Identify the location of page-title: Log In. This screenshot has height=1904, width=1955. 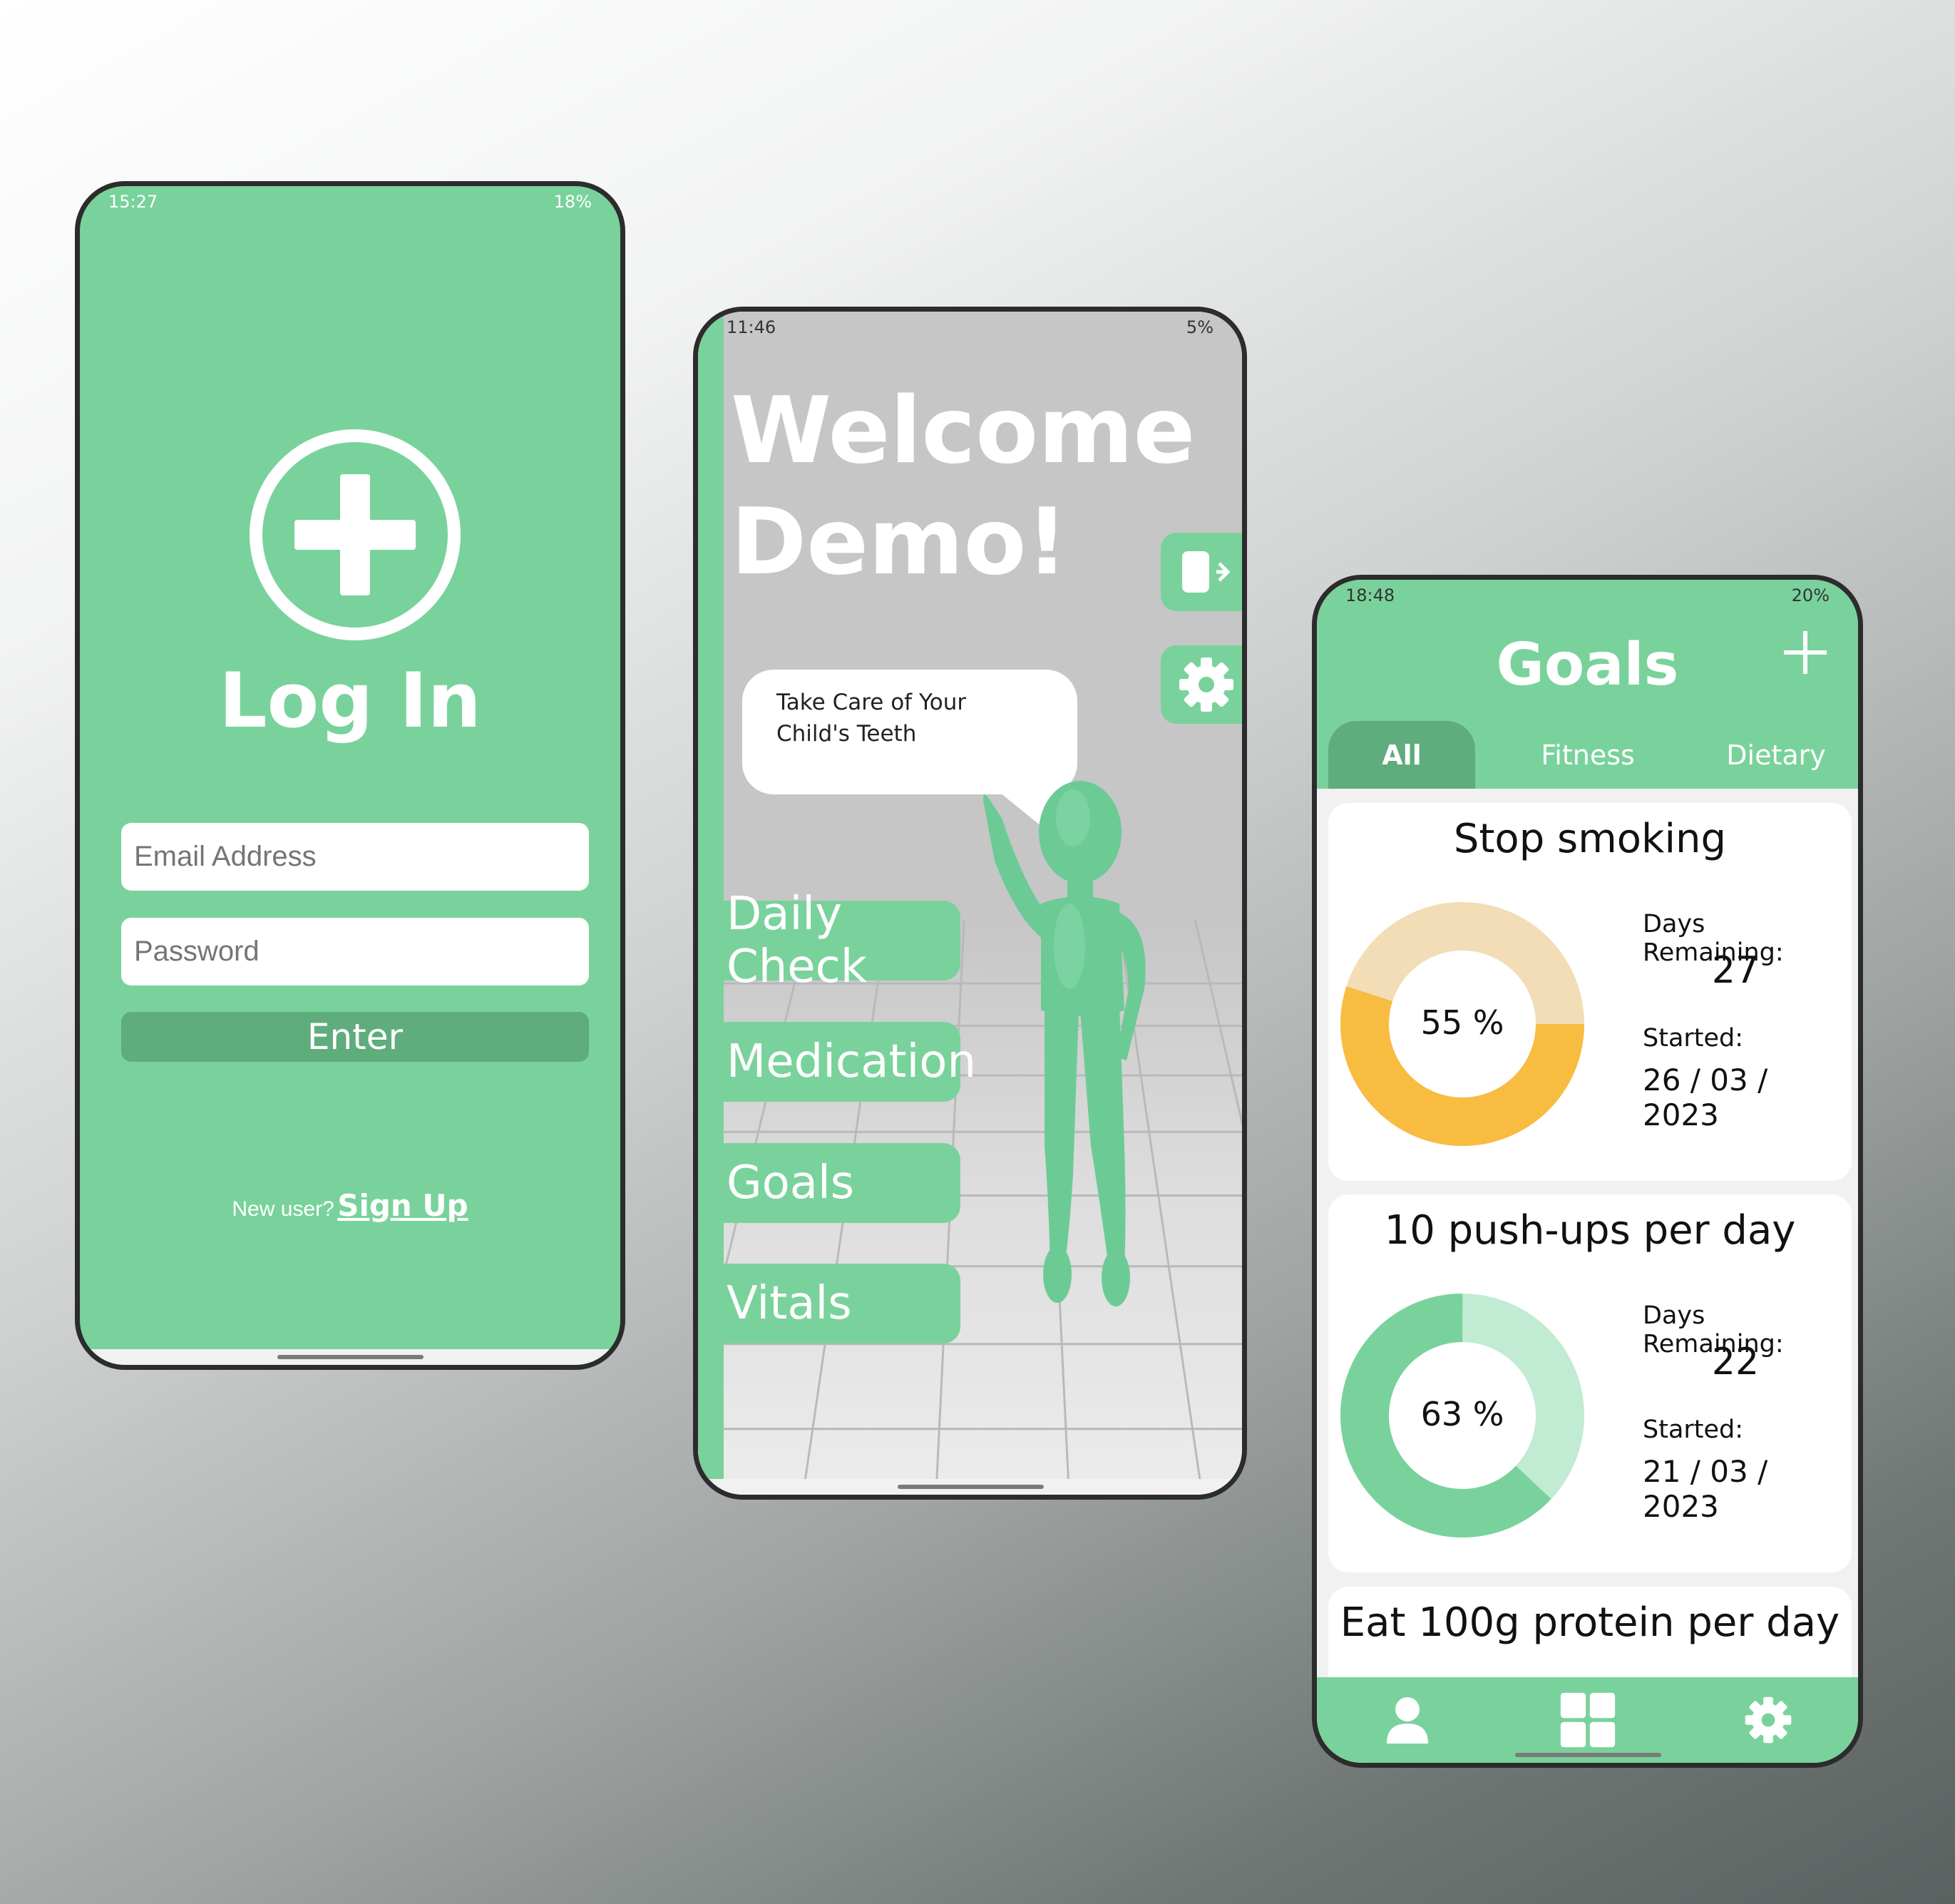
(350, 700).